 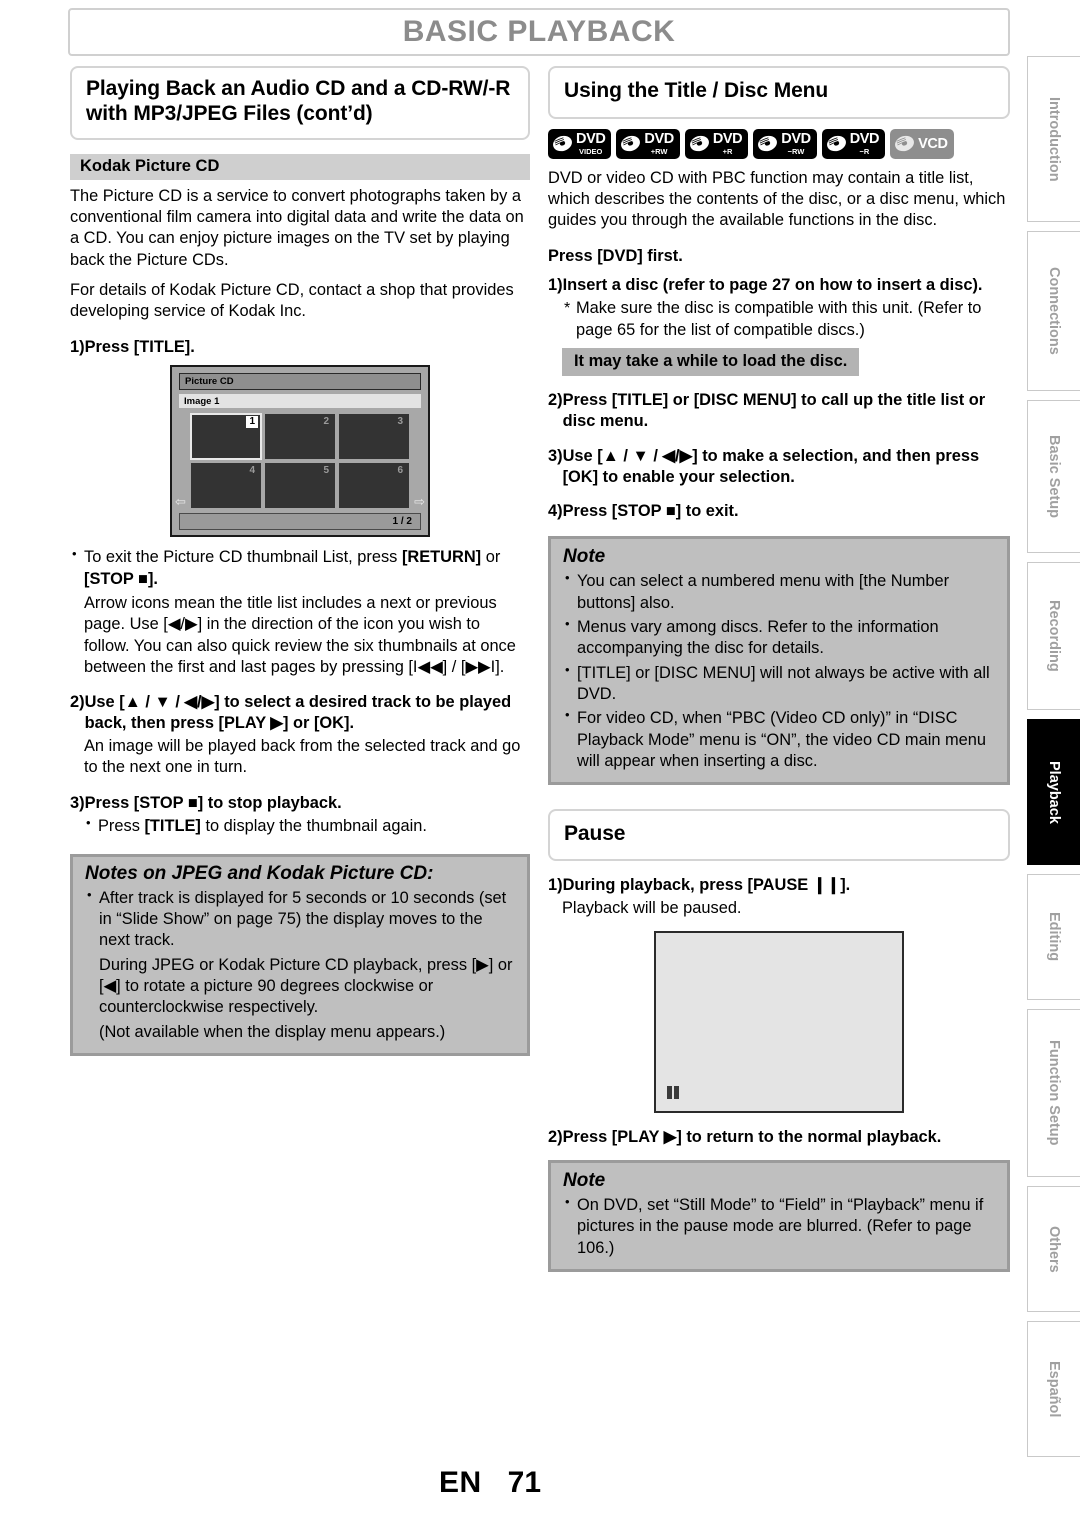 What do you see at coordinates (933, 144) in the screenshot?
I see `disc-logo-label: VCD` at bounding box center [933, 144].